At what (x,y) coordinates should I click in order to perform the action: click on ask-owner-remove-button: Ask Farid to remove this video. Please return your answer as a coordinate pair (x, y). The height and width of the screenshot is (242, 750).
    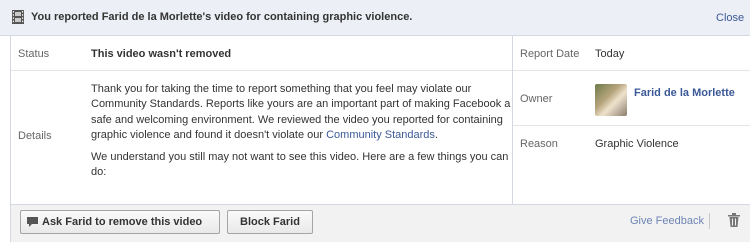
    Looking at the image, I should click on (120, 222).